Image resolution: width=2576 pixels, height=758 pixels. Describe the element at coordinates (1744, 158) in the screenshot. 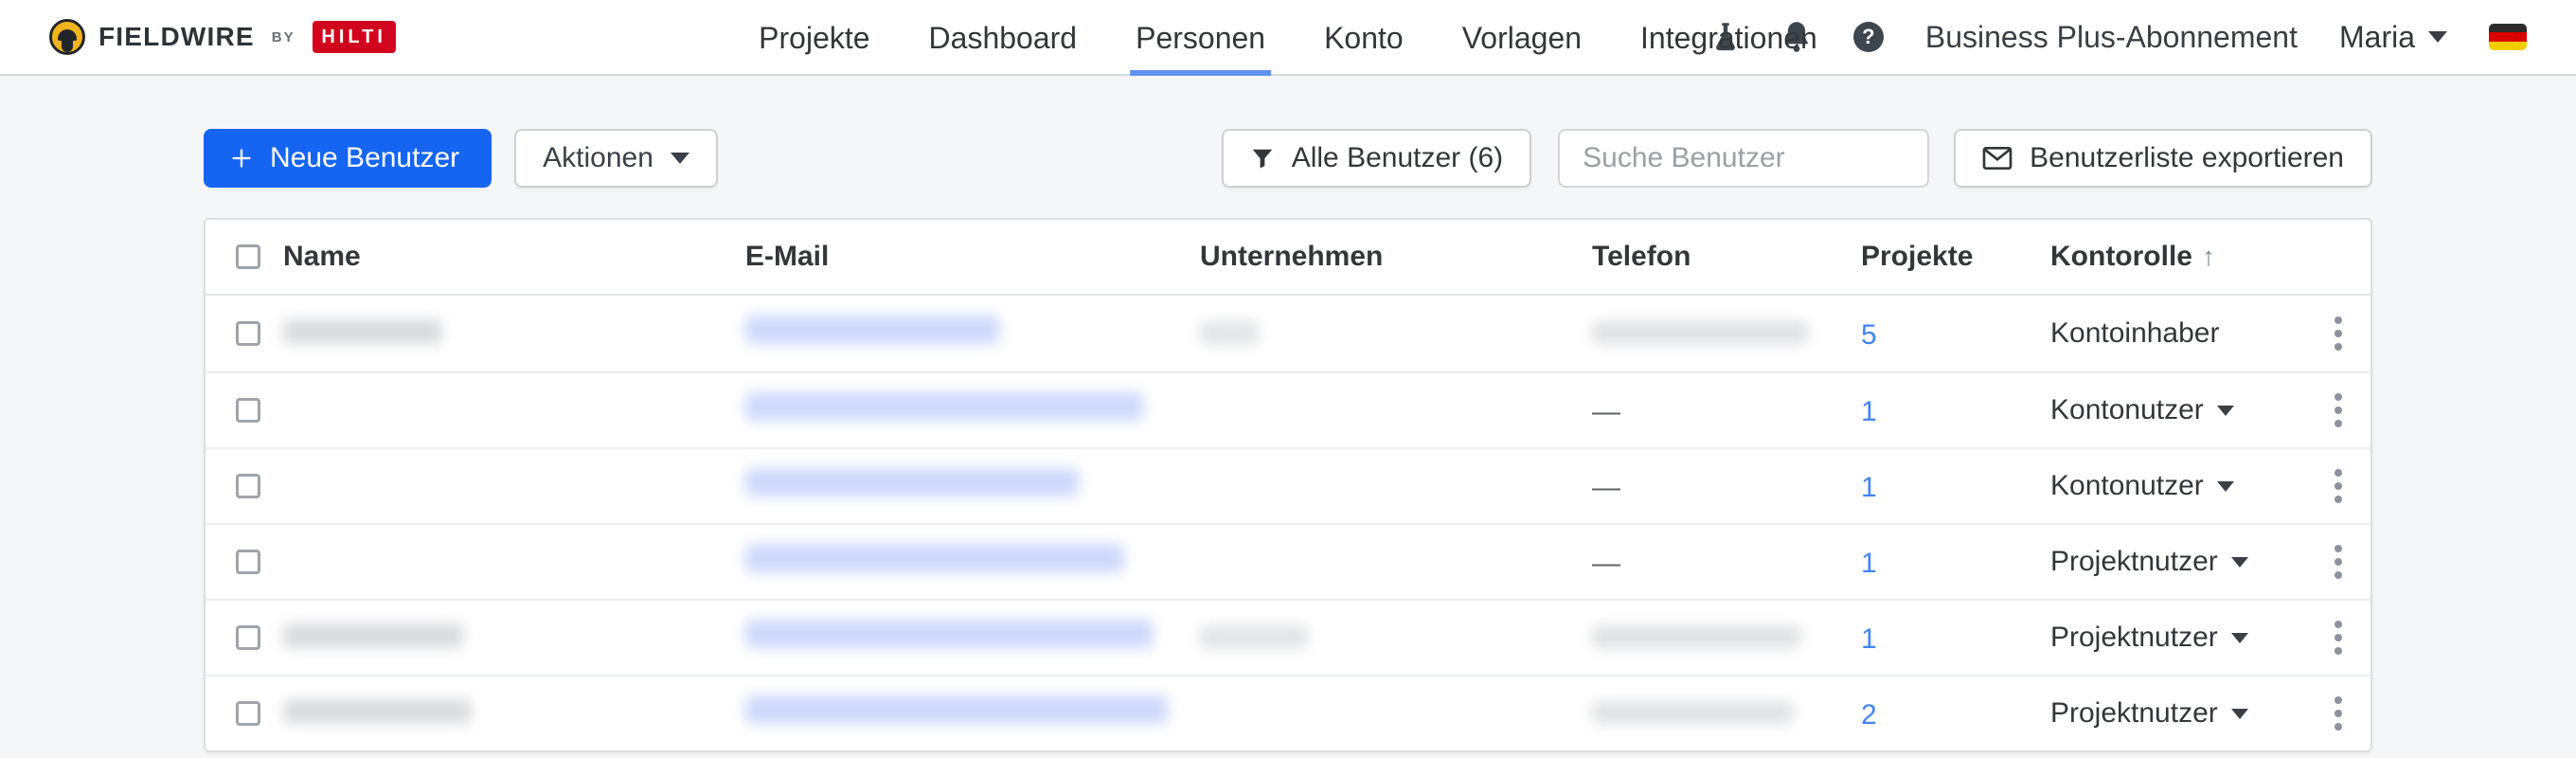

I see `search-users-input` at that location.